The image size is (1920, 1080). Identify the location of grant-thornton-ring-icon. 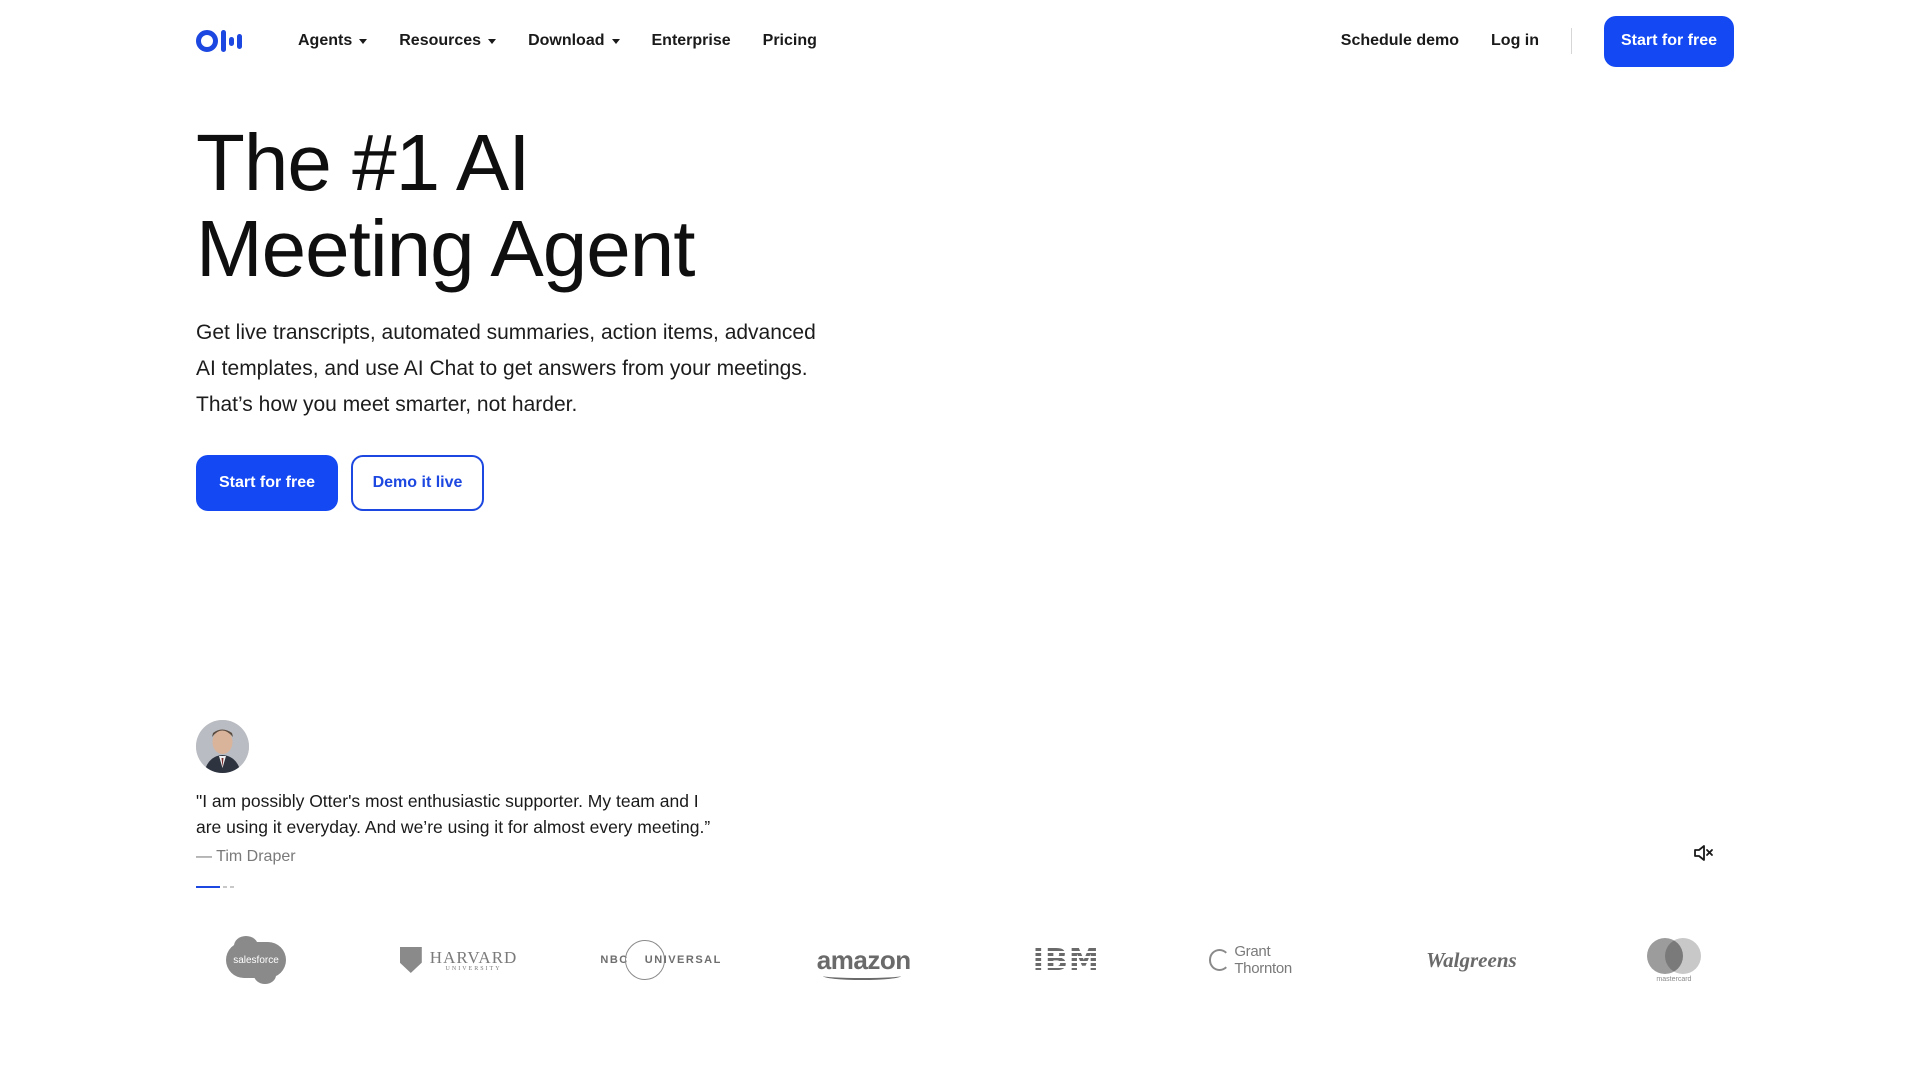
(1219, 960).